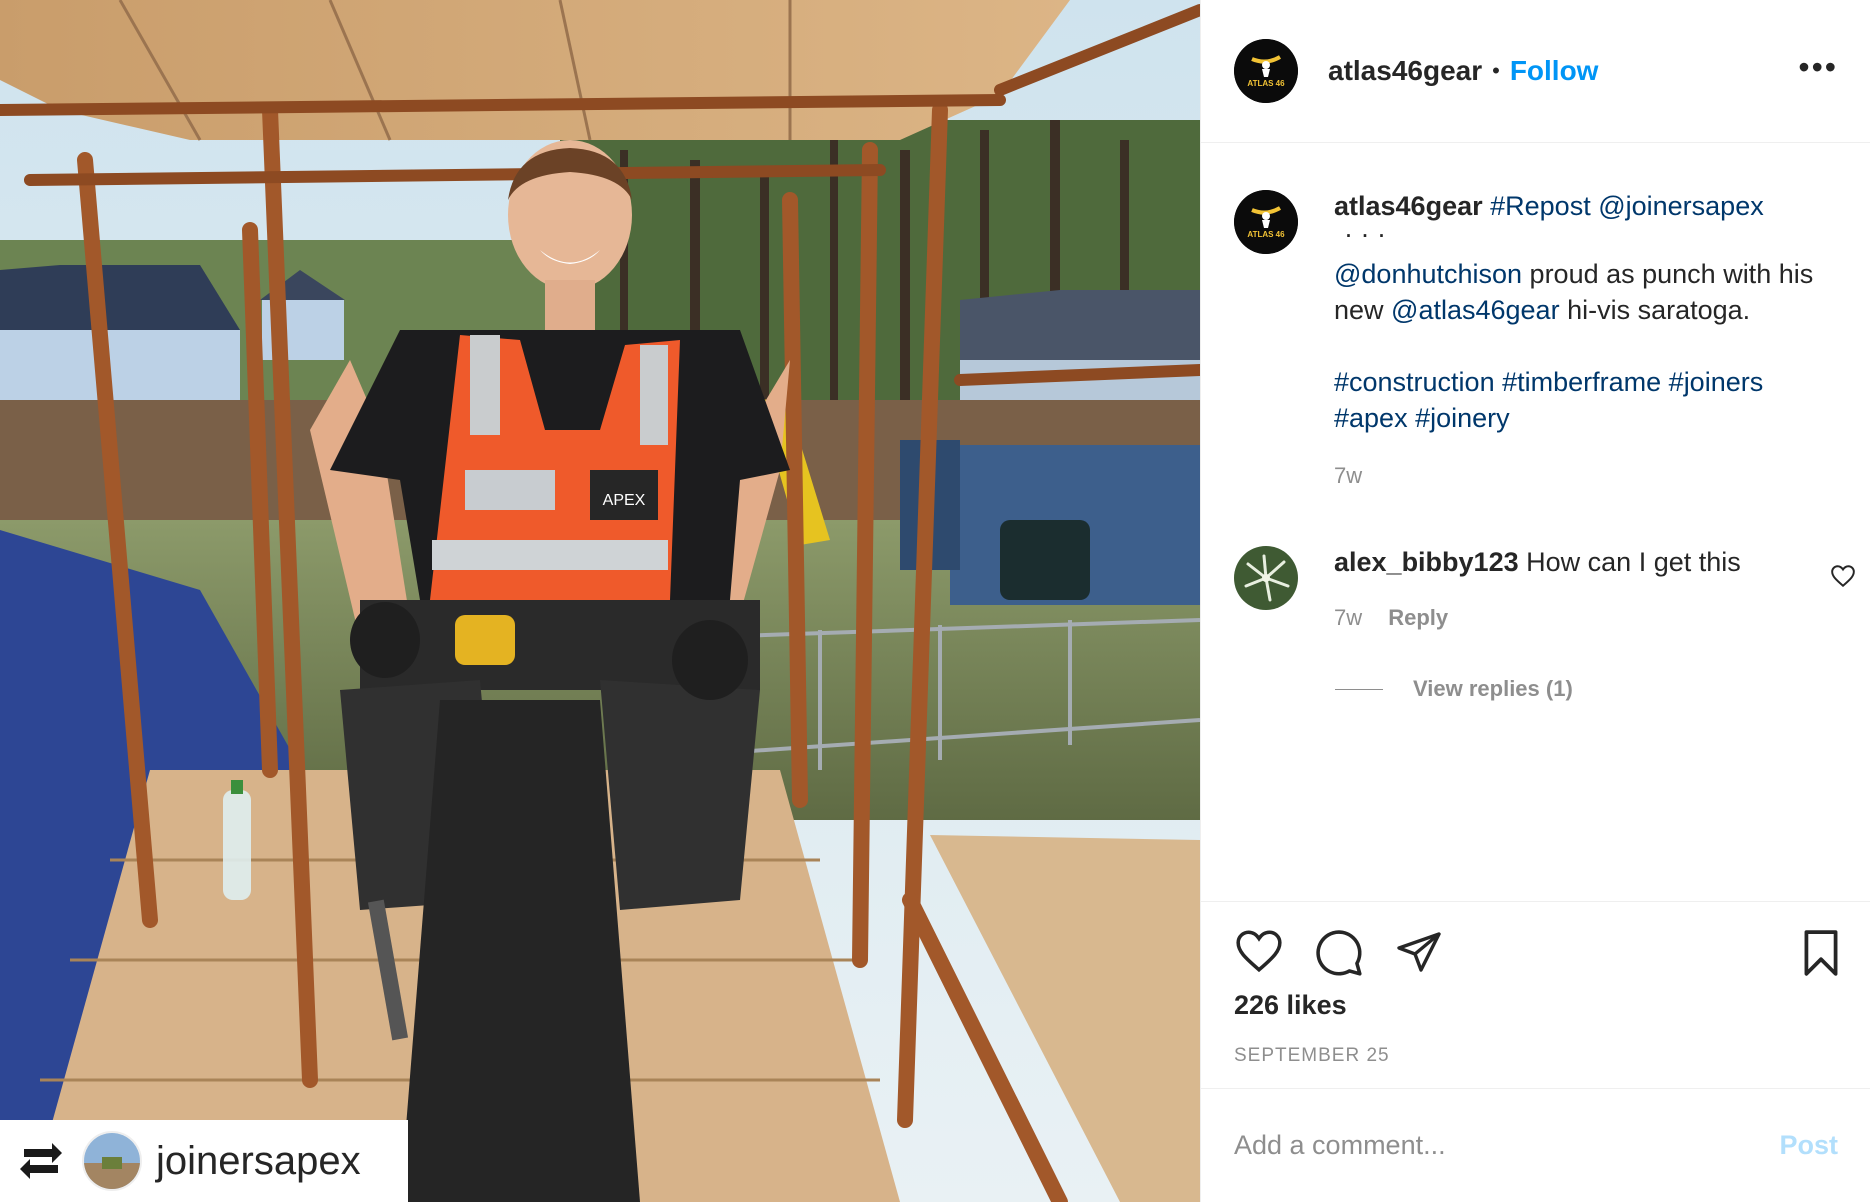 The height and width of the screenshot is (1202, 1870). I want to click on repost-credit: joinersapex, so click(204, 1161).